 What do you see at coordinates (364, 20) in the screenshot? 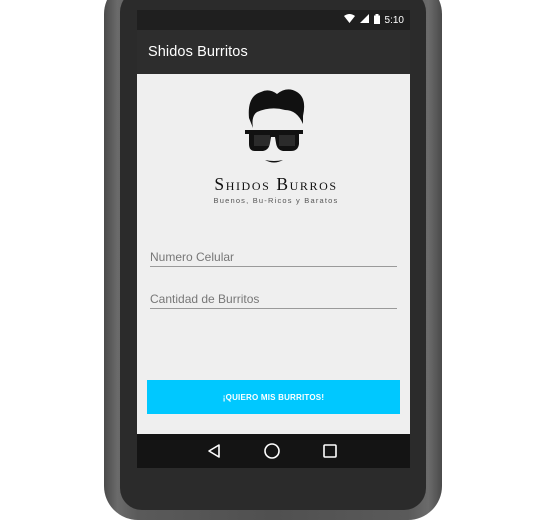
I see `signal-icon` at bounding box center [364, 20].